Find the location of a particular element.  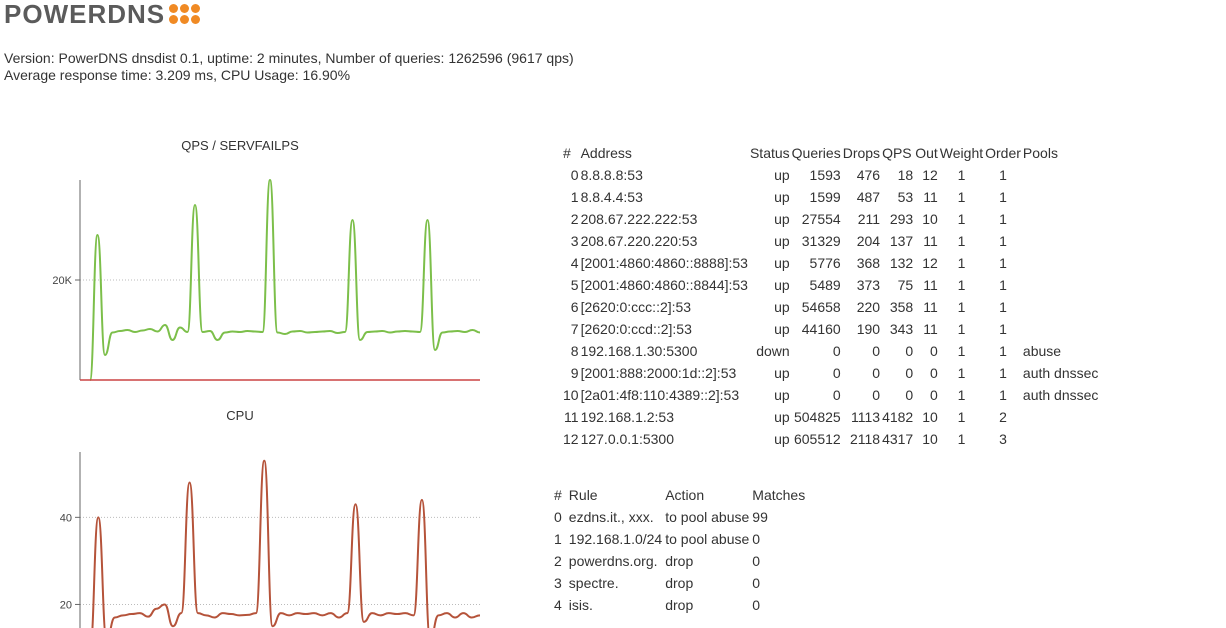

servers-cell: auth dnssec is located at coordinates (1060, 373).